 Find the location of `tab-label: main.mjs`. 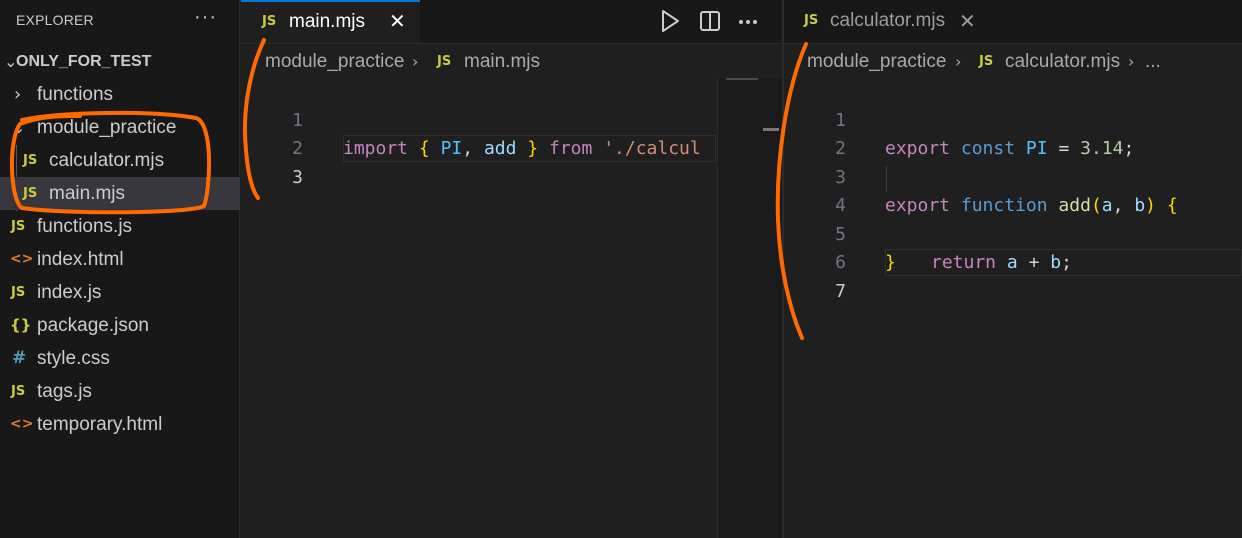

tab-label: main.mjs is located at coordinates (327, 21).